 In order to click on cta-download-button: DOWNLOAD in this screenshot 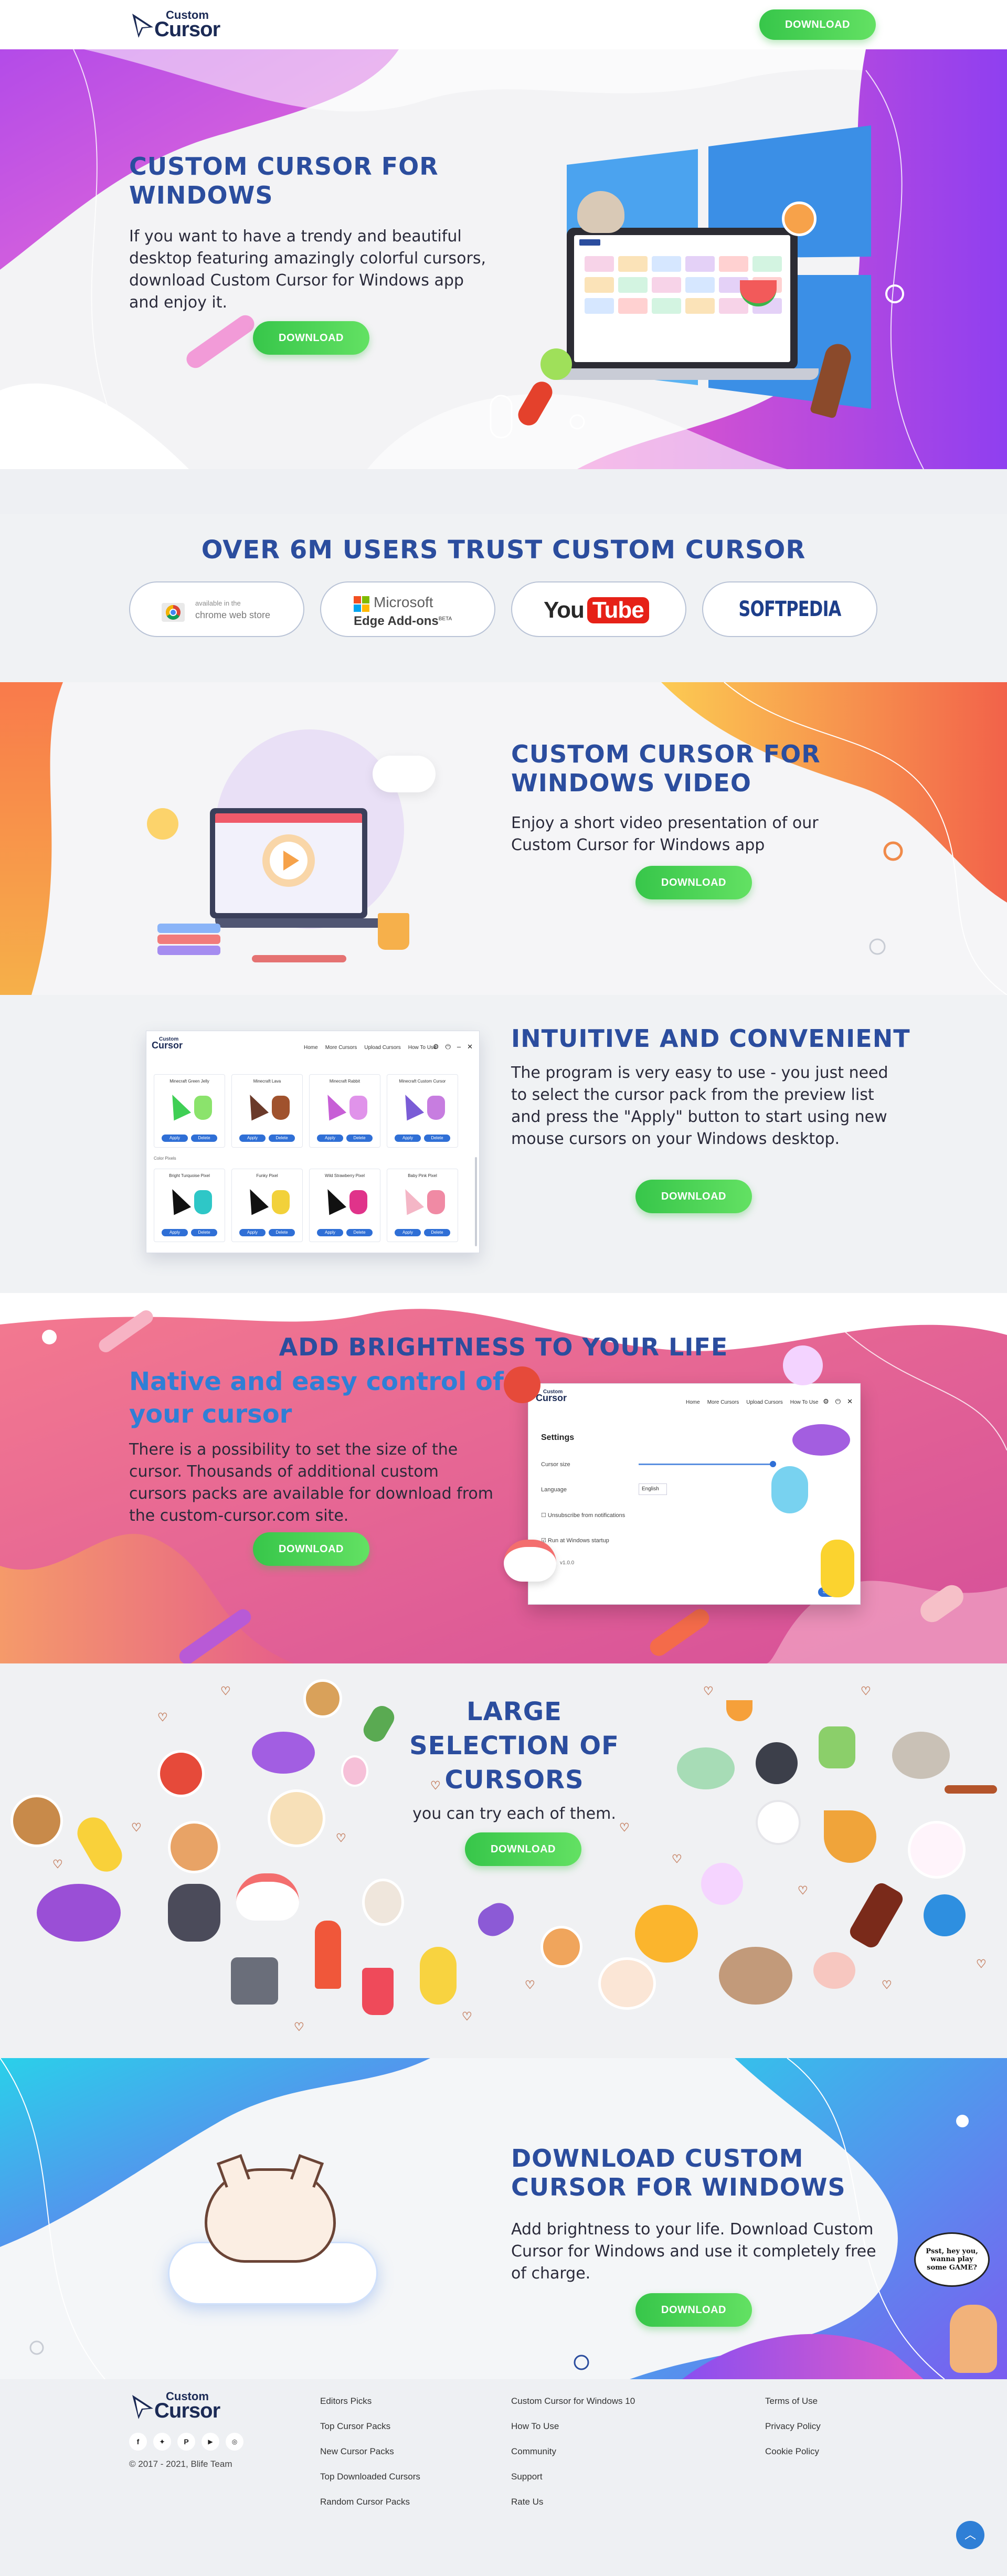, I will do `click(693, 2310)`.